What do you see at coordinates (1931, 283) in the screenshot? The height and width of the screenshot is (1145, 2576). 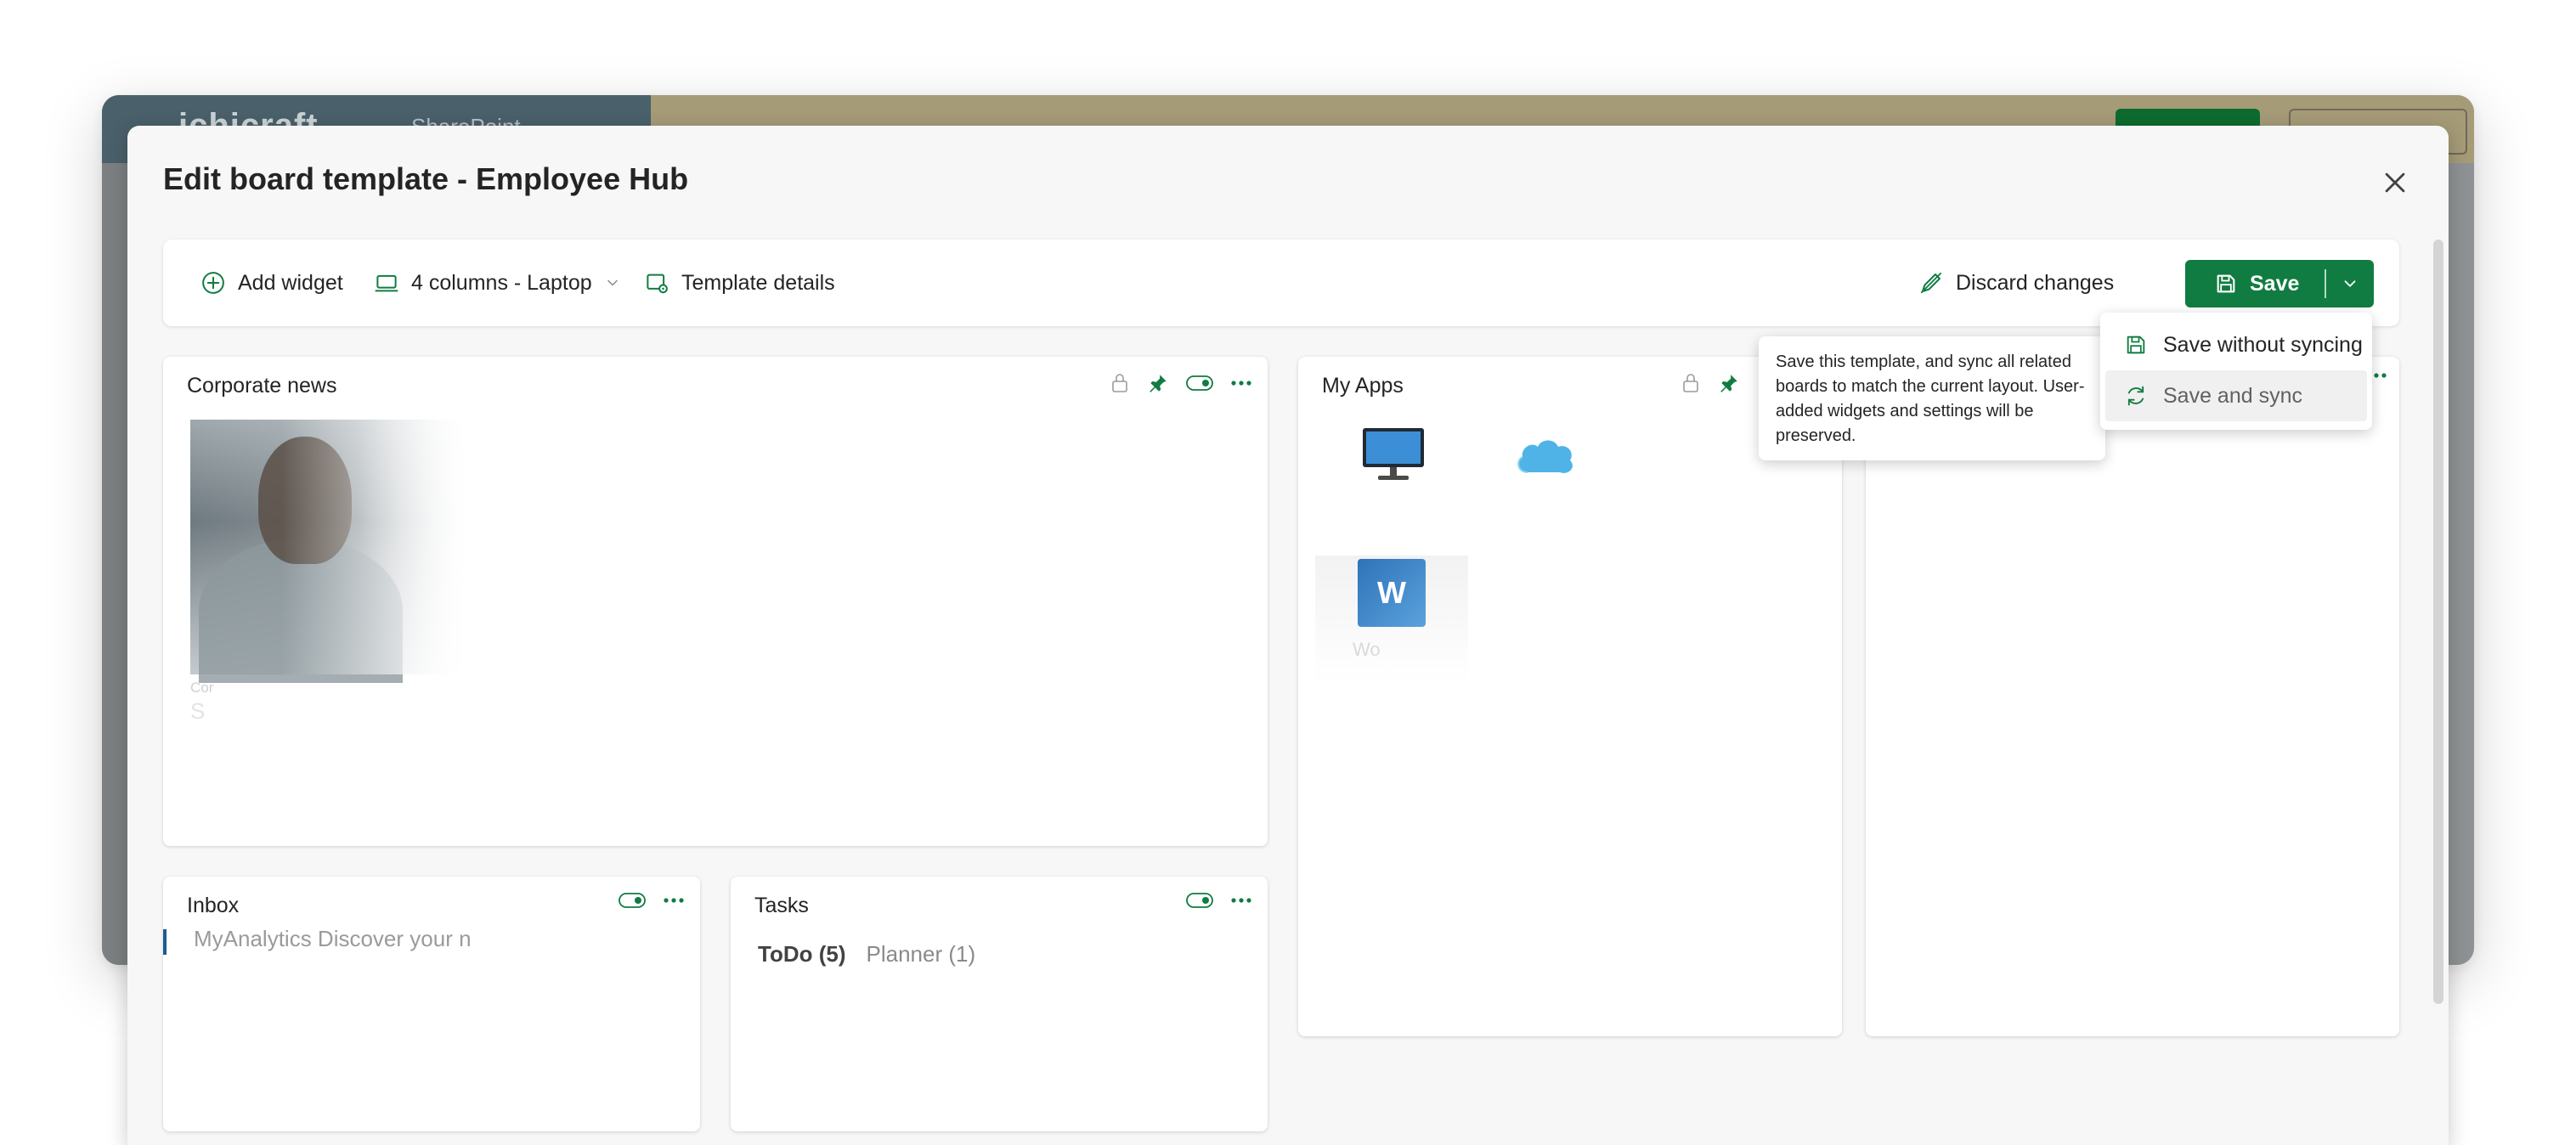 I see `discard-pen-icon` at bounding box center [1931, 283].